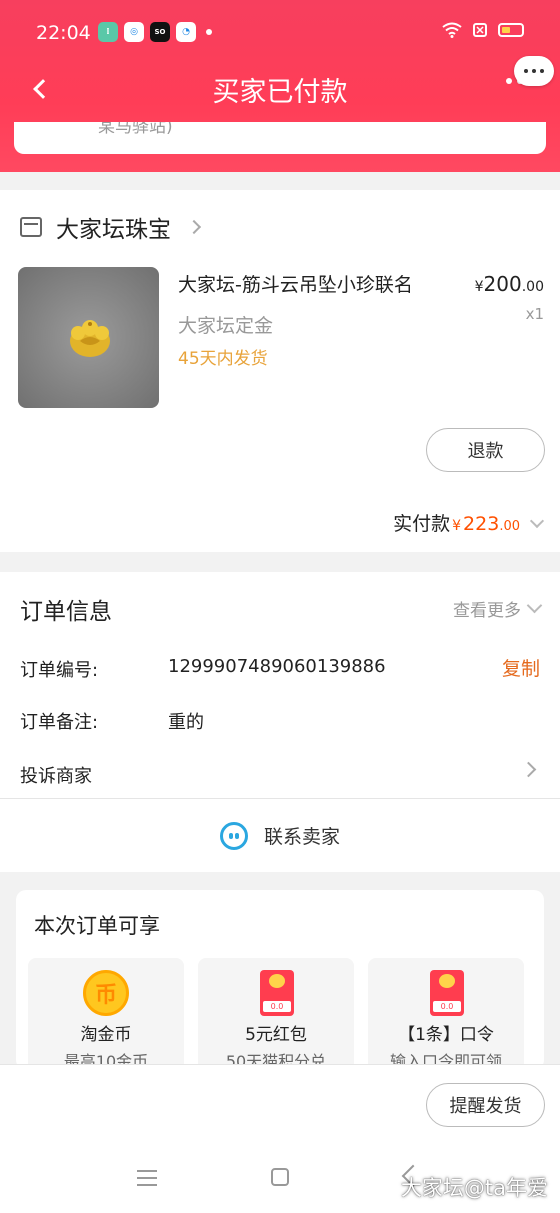 Image resolution: width=560 pixels, height=1213 pixels. Describe the element at coordinates (31, 227) in the screenshot. I see `store-icon` at that location.